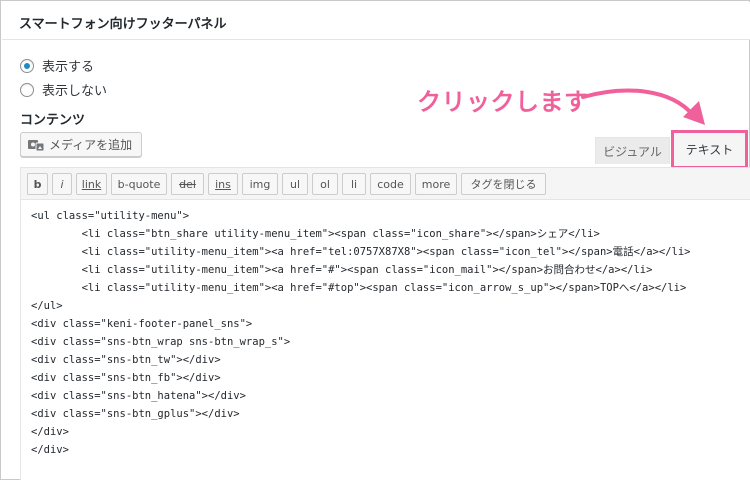 This screenshot has width=750, height=480. Describe the element at coordinates (53, 120) in the screenshot. I see `contents-label: コンテンツ` at that location.